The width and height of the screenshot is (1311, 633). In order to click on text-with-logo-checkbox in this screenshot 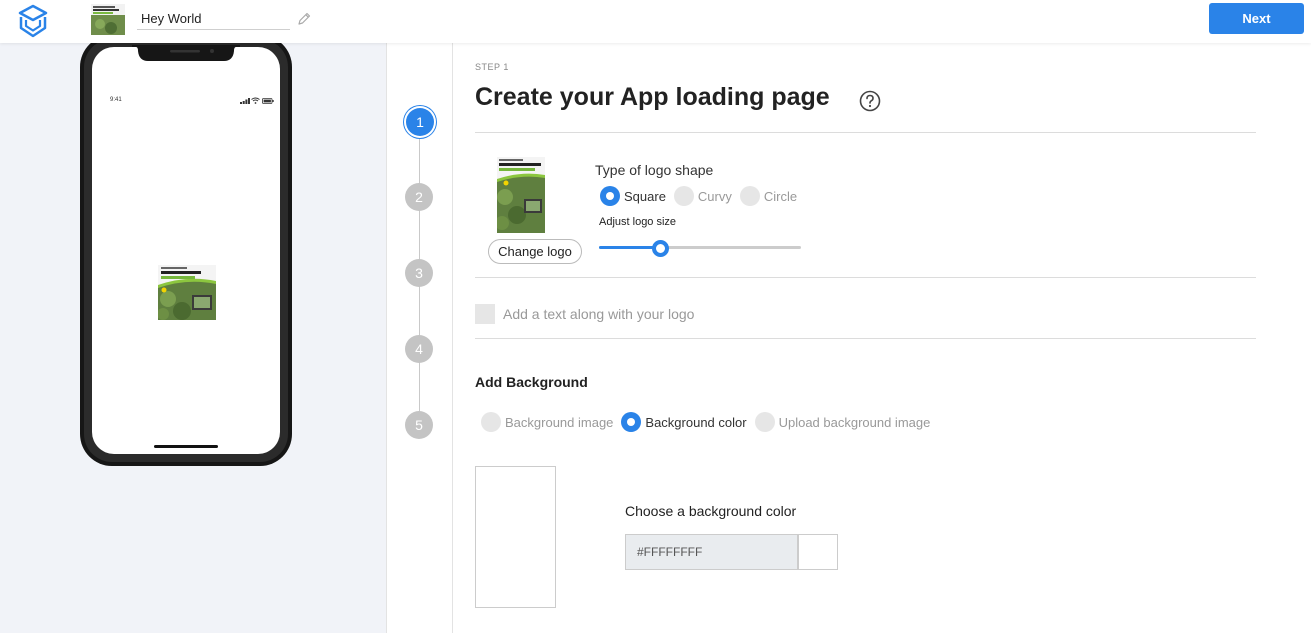, I will do `click(485, 314)`.